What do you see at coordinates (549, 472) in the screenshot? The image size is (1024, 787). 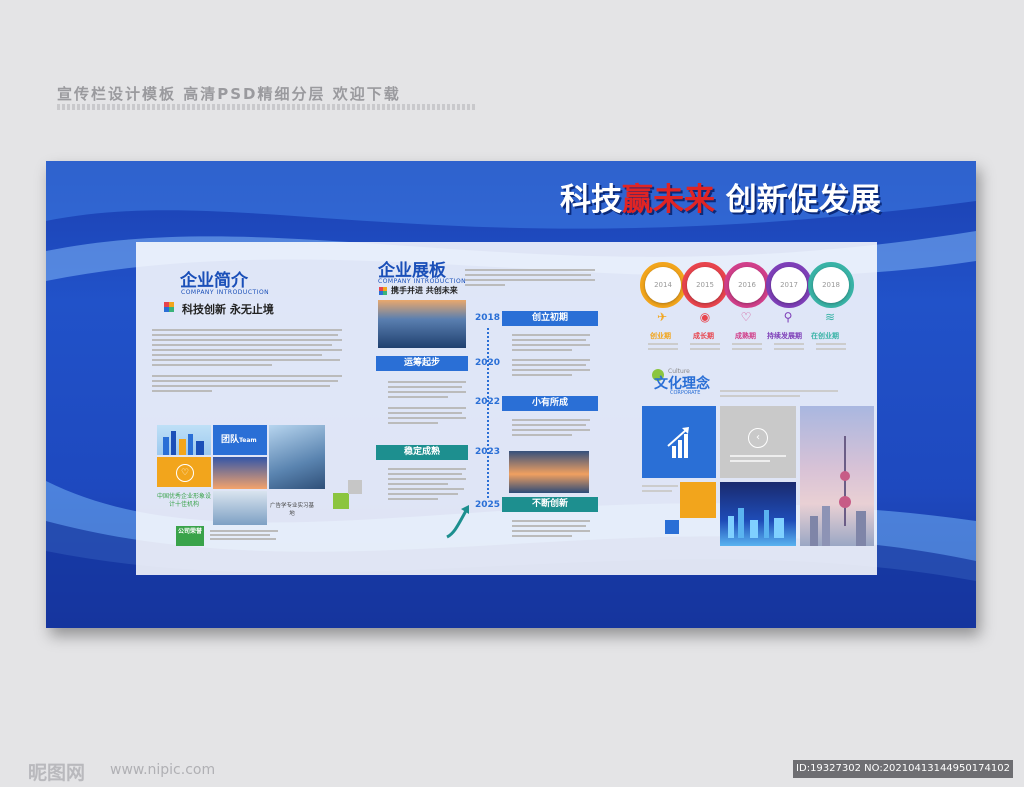 I see `sunset-sea-image` at bounding box center [549, 472].